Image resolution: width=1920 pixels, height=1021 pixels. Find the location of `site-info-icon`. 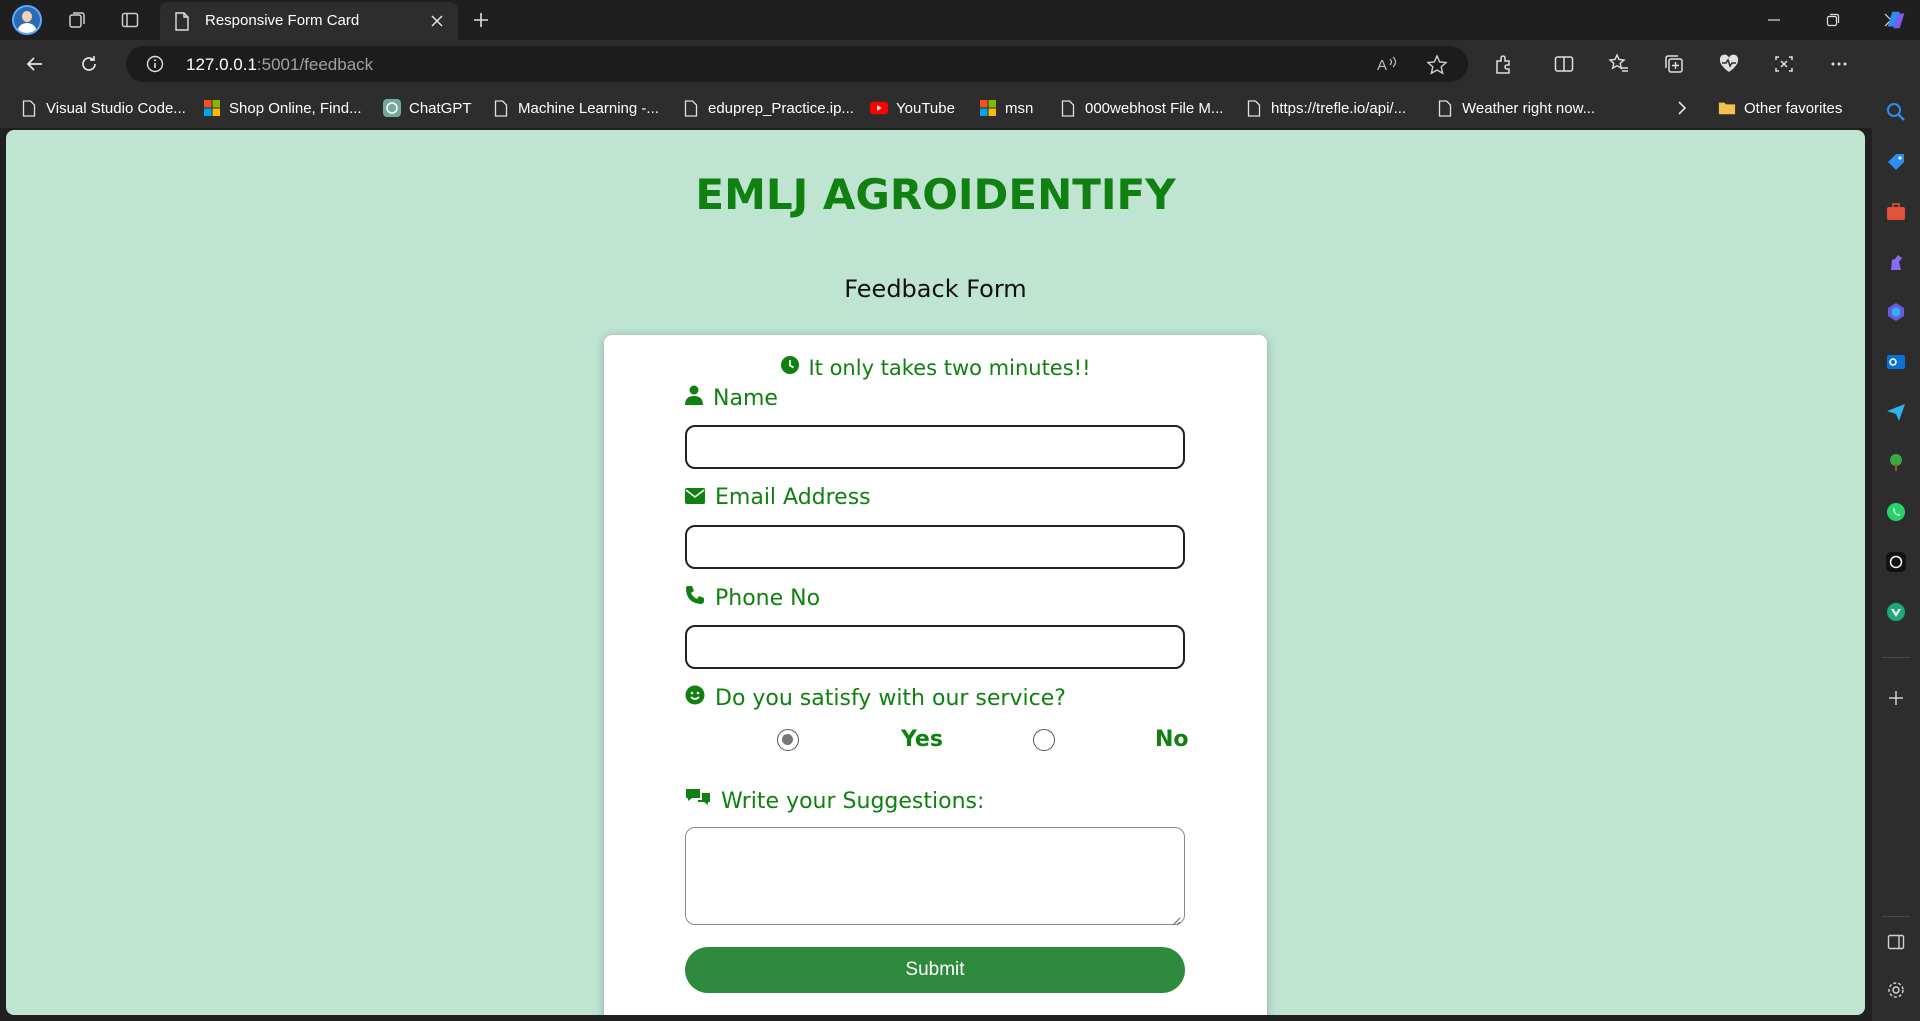

site-info-icon is located at coordinates (155, 66).